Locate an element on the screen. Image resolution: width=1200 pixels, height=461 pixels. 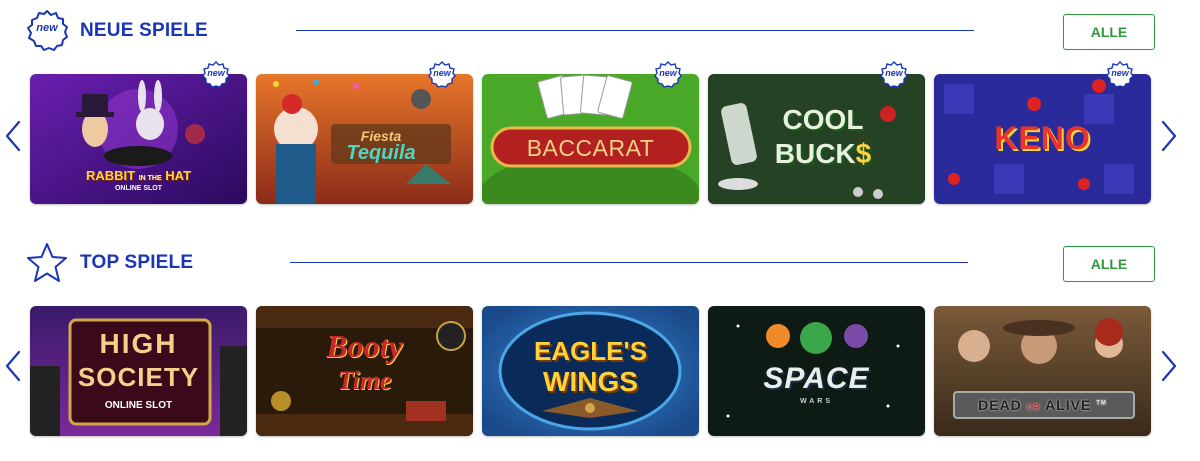
game-tile-keno: KENO is located at coordinates (1042, 139).